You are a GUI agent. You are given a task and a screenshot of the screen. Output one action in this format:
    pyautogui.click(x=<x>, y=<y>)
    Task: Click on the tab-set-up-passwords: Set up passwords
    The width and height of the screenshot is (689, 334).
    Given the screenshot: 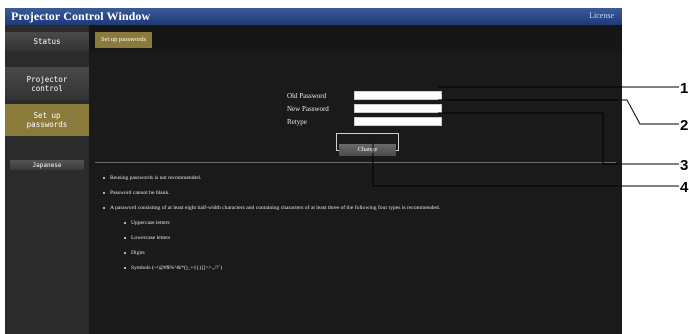 What is the action you would take?
    pyautogui.click(x=124, y=40)
    